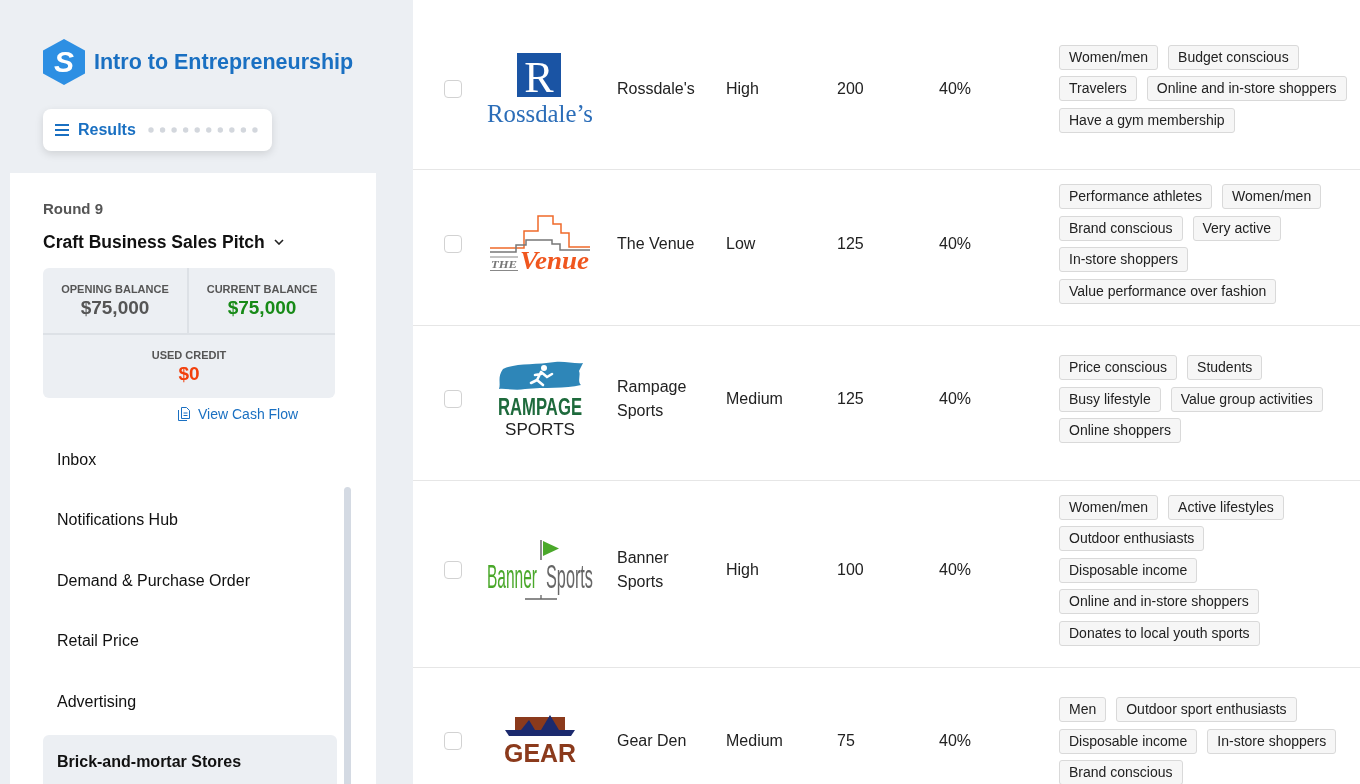 The height and width of the screenshot is (784, 1360). I want to click on tag: Travelers, so click(1098, 88).